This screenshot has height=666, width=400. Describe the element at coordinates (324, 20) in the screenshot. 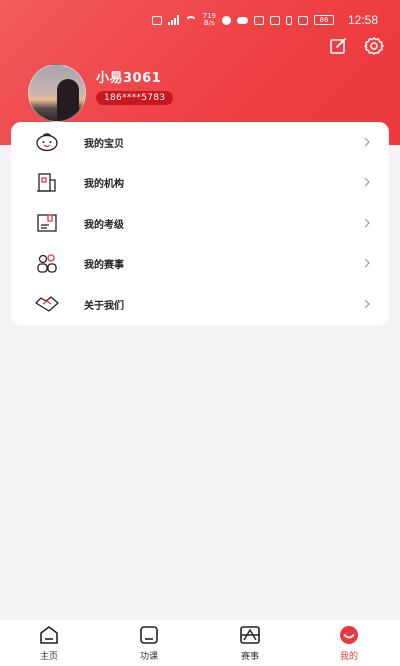

I see `battery-icon: 86` at that location.